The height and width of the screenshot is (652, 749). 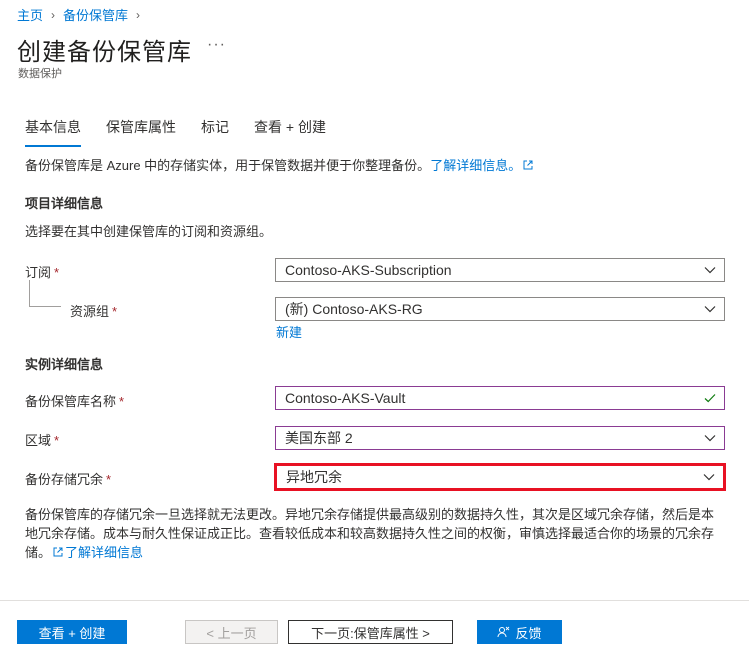 What do you see at coordinates (64, 364) in the screenshot?
I see `instance-details-heading: 实例详细信息` at bounding box center [64, 364].